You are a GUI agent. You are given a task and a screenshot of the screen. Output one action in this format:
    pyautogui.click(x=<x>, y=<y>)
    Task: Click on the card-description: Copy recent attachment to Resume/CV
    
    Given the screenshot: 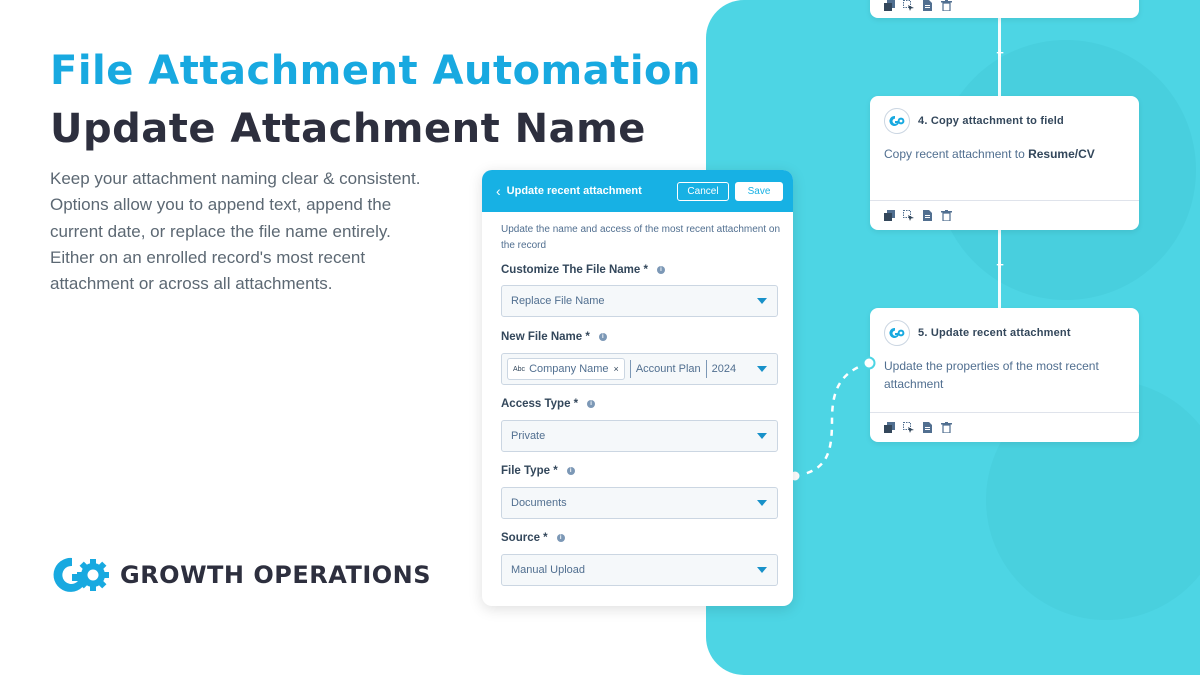 What is the action you would take?
    pyautogui.click(x=1004, y=148)
    